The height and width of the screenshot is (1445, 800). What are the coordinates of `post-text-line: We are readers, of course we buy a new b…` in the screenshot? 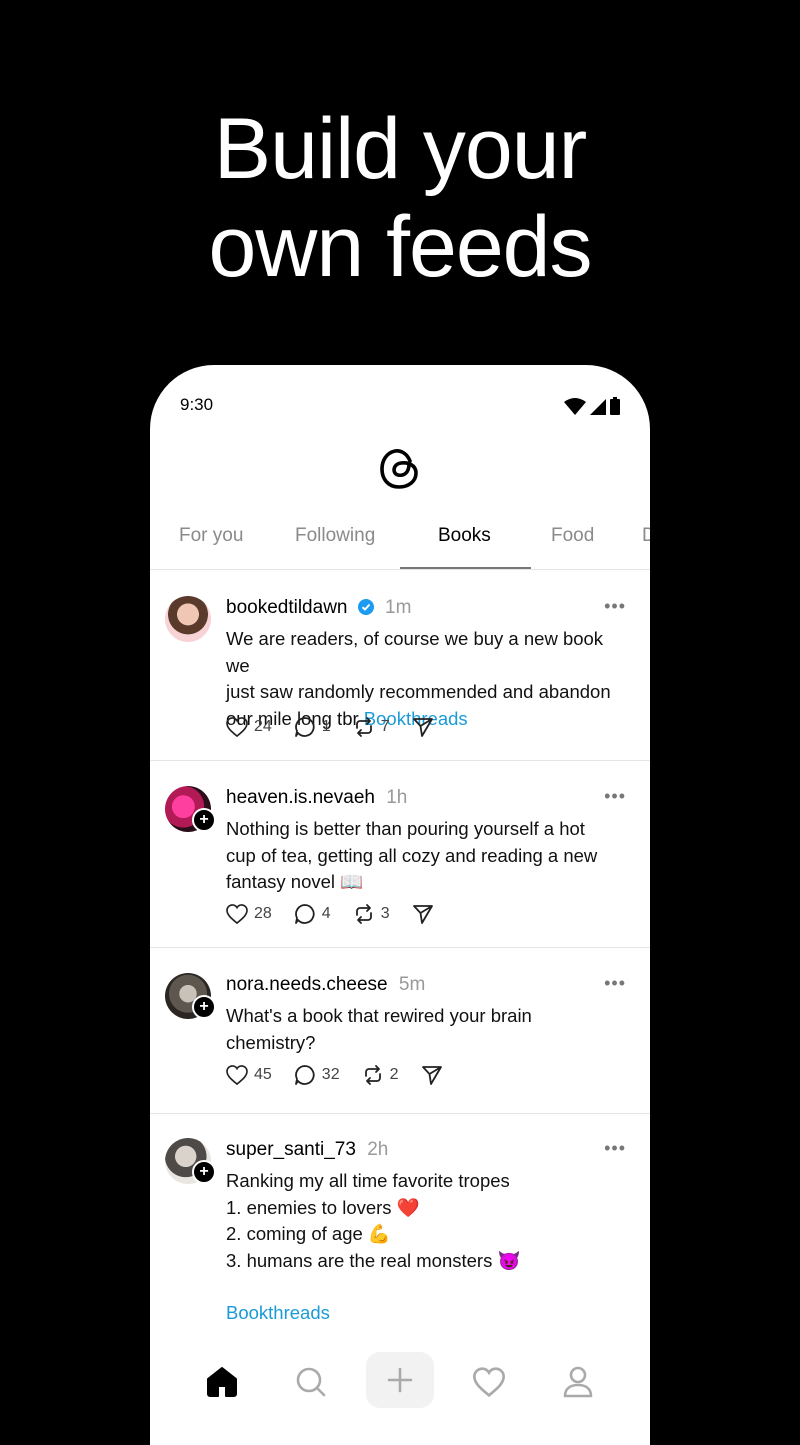 It's located at (415, 652).